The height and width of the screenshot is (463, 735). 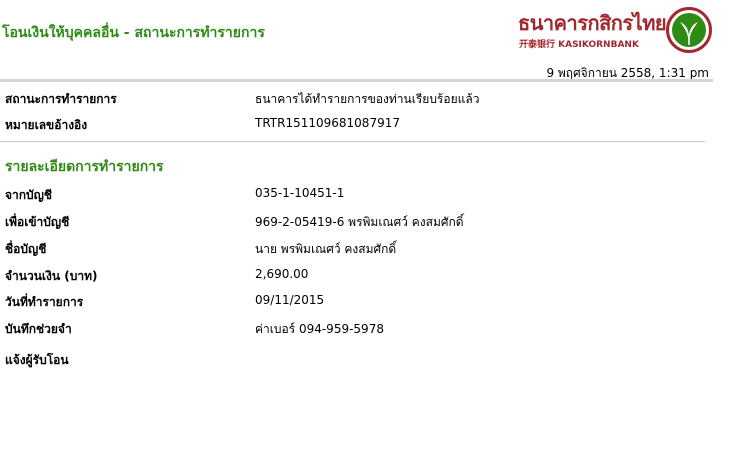 I want to click on memo-label: บันทึกช่วยจำ, so click(x=38, y=329).